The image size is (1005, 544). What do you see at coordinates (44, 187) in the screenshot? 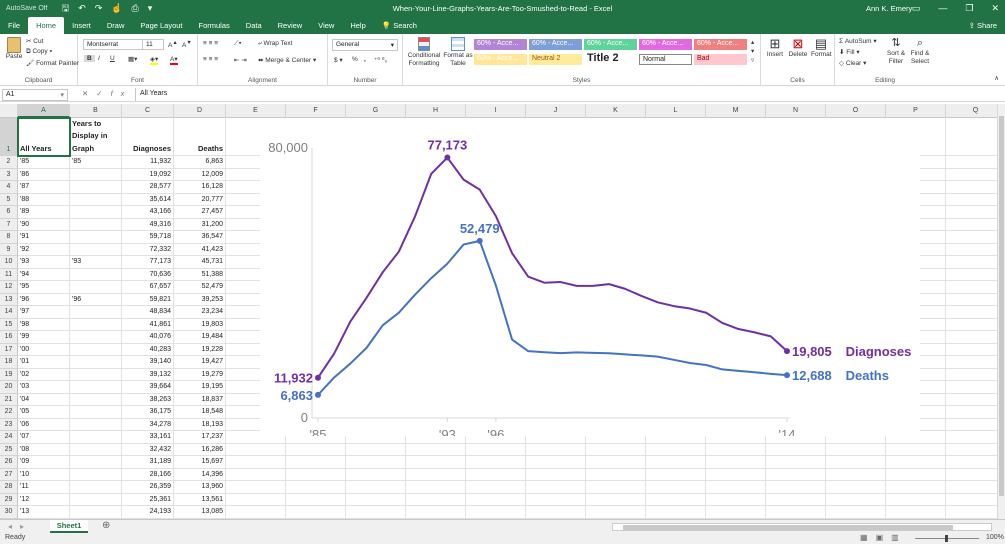
I see `year-cell: '87` at bounding box center [44, 187].